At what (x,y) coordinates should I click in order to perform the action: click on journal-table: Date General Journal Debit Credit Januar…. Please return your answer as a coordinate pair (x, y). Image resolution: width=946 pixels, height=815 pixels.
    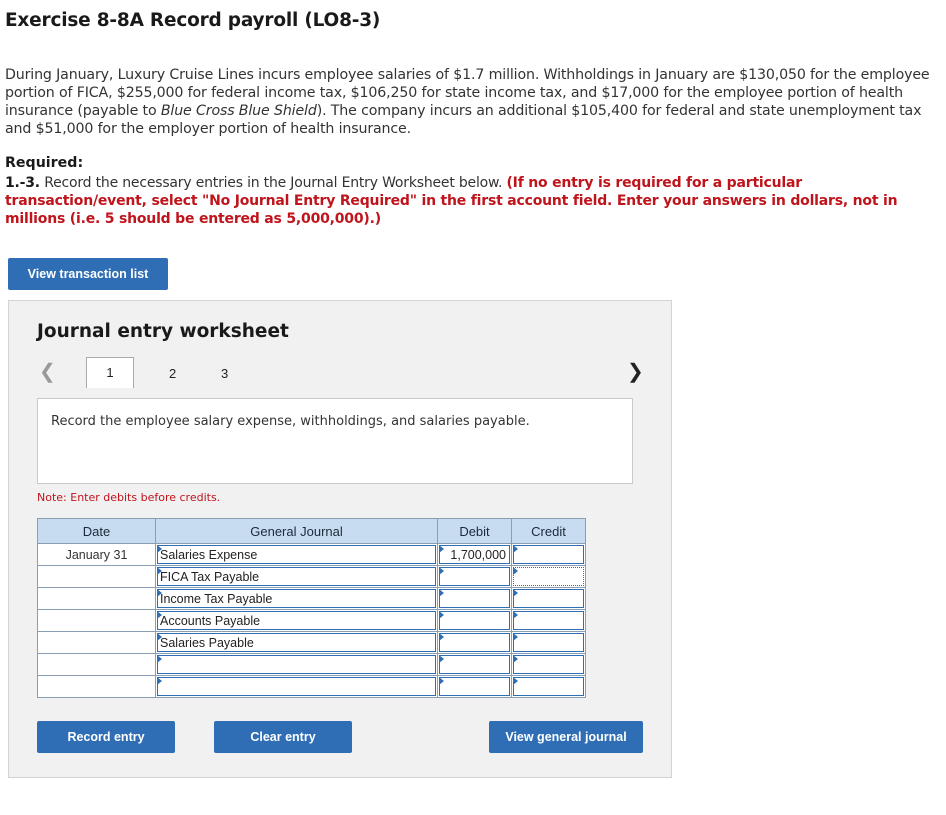
    Looking at the image, I should click on (311, 608).